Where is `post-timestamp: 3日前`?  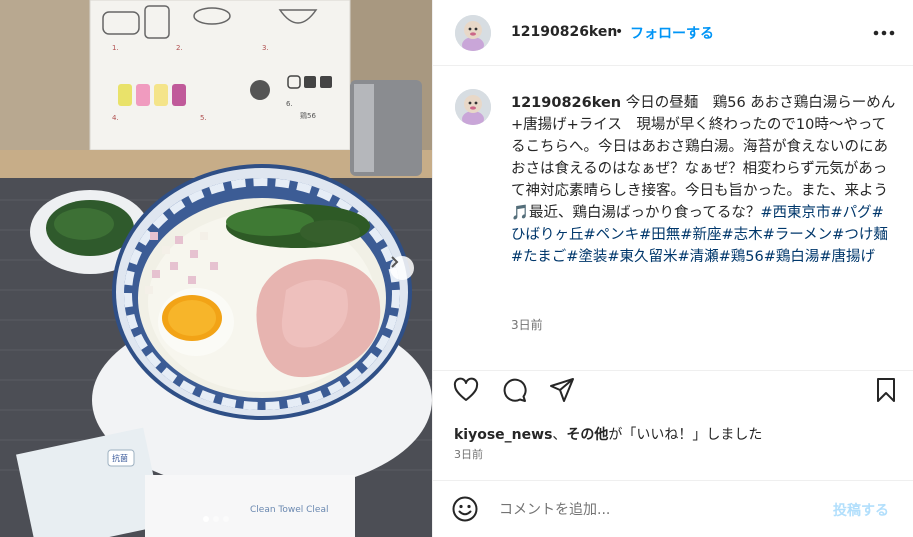
post-timestamp: 3日前 is located at coordinates (468, 454).